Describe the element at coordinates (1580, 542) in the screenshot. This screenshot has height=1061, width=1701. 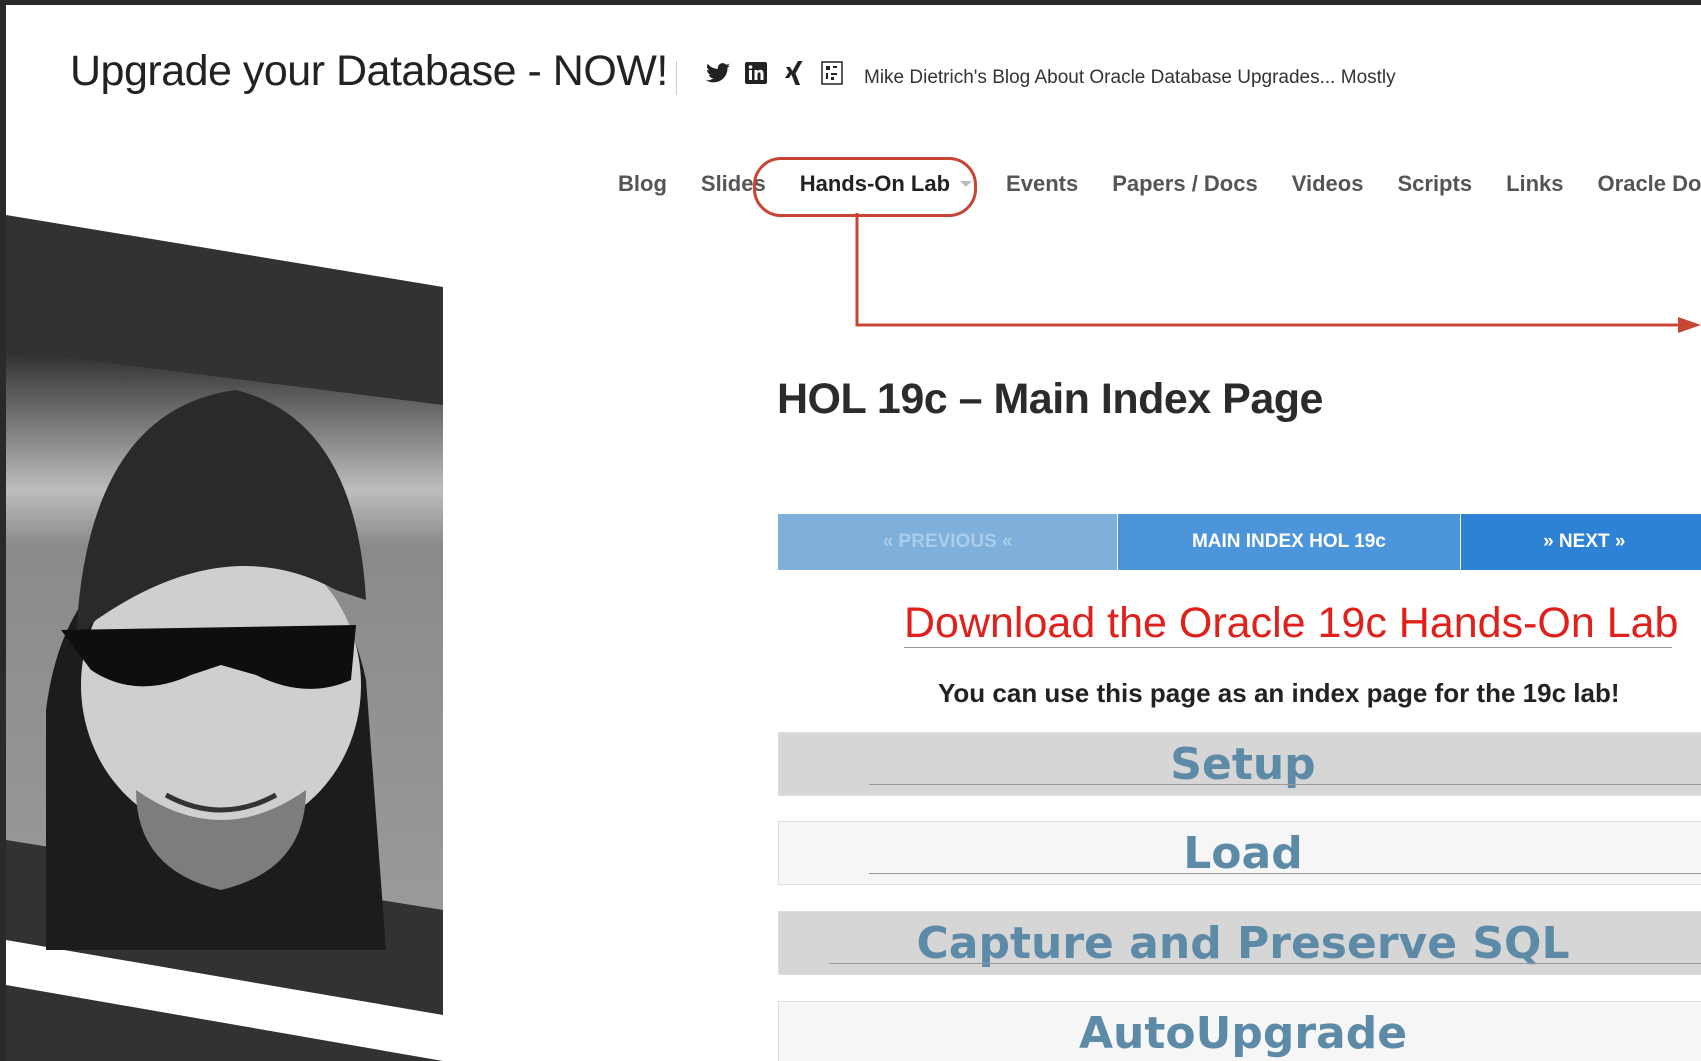
I see `next-button: » NEXT »` at that location.